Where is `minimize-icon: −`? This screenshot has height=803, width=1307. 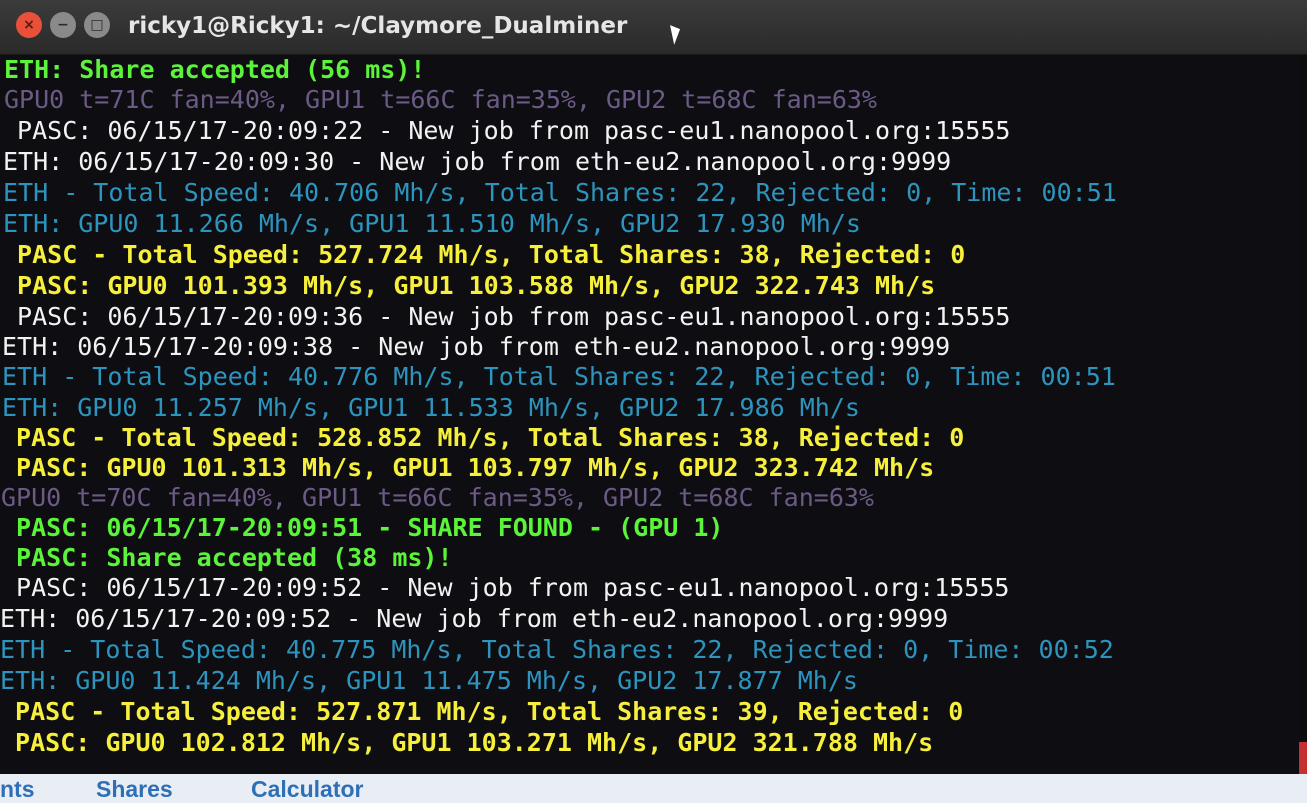
minimize-icon: − is located at coordinates (63, 25).